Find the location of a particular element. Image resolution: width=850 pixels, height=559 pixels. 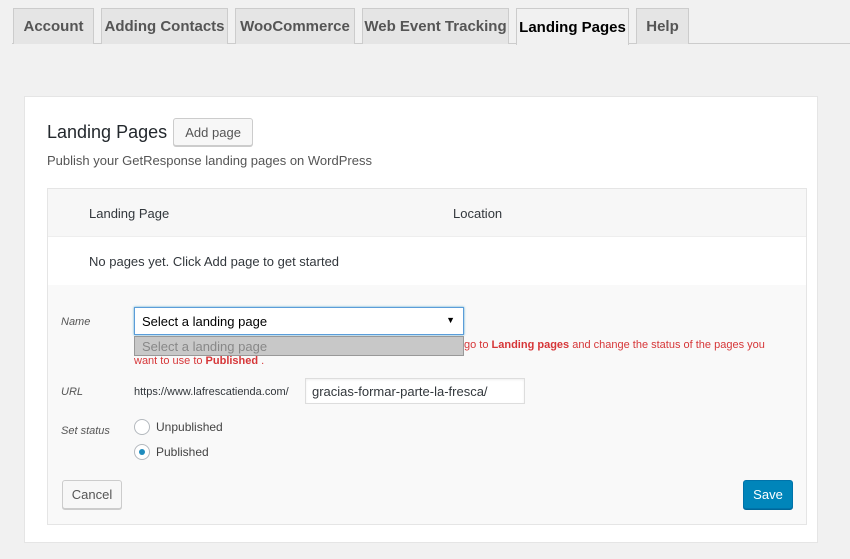

unpublished-radio is located at coordinates (142, 427).